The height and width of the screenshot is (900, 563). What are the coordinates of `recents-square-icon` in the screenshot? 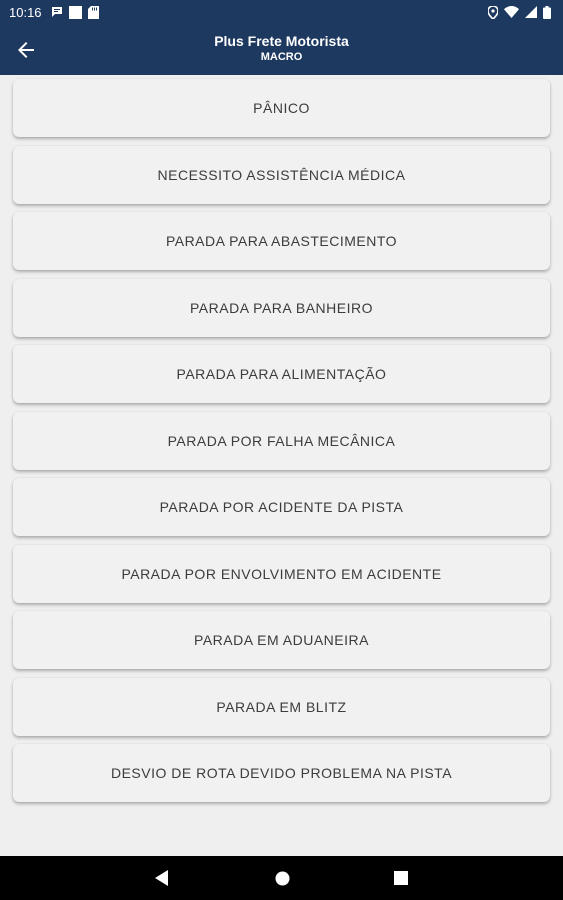 It's located at (401, 878).